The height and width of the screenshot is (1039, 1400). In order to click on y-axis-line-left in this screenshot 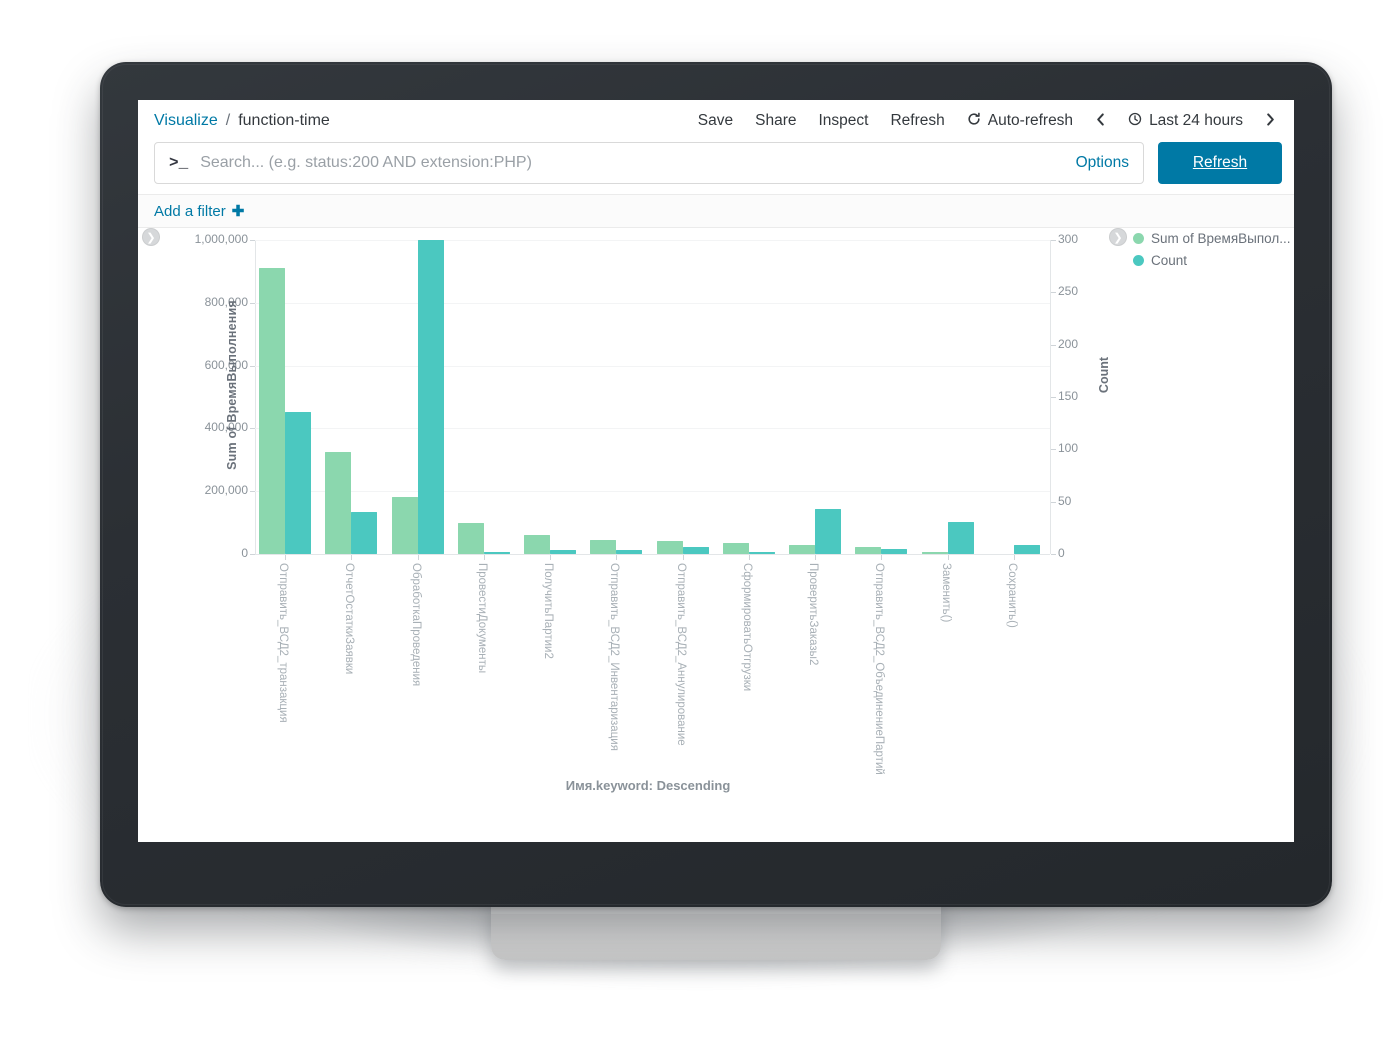, I will do `click(255, 397)`.